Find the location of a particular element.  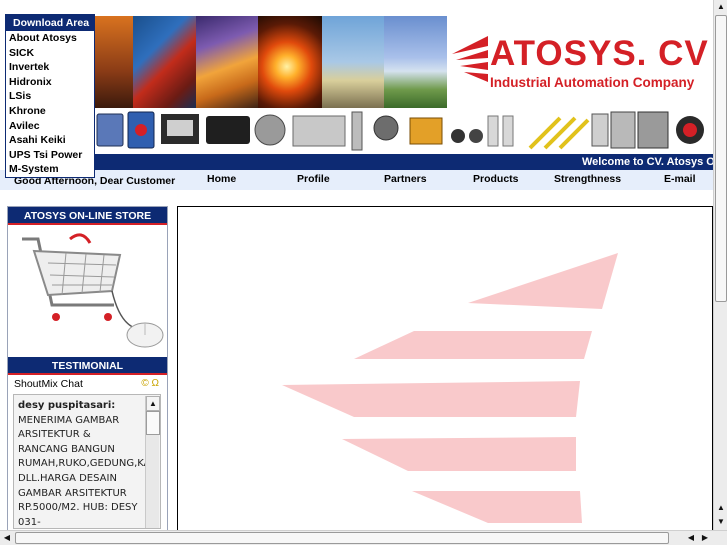

store-title: ATOSYS ON-LINE STORE is located at coordinates (87, 216).